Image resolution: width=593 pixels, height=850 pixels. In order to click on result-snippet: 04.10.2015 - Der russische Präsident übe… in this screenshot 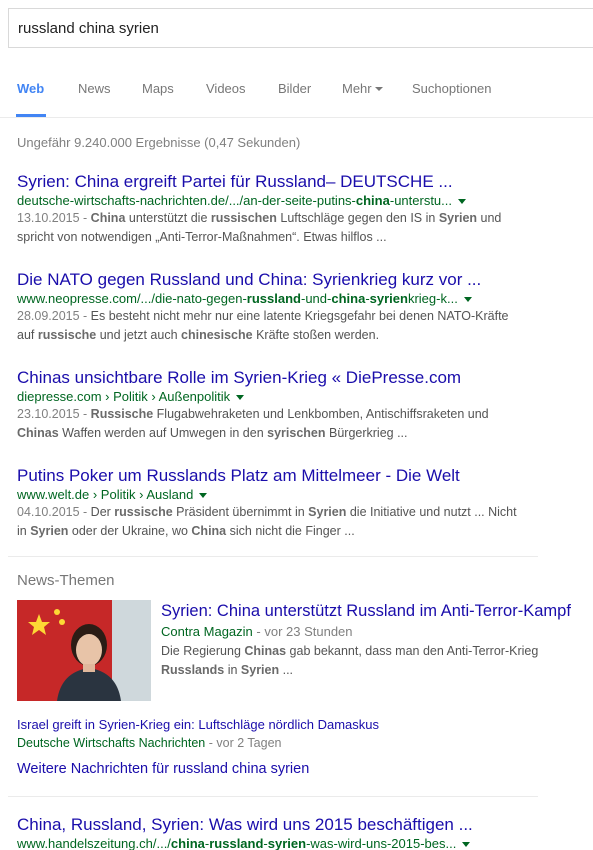, I will do `click(272, 522)`.